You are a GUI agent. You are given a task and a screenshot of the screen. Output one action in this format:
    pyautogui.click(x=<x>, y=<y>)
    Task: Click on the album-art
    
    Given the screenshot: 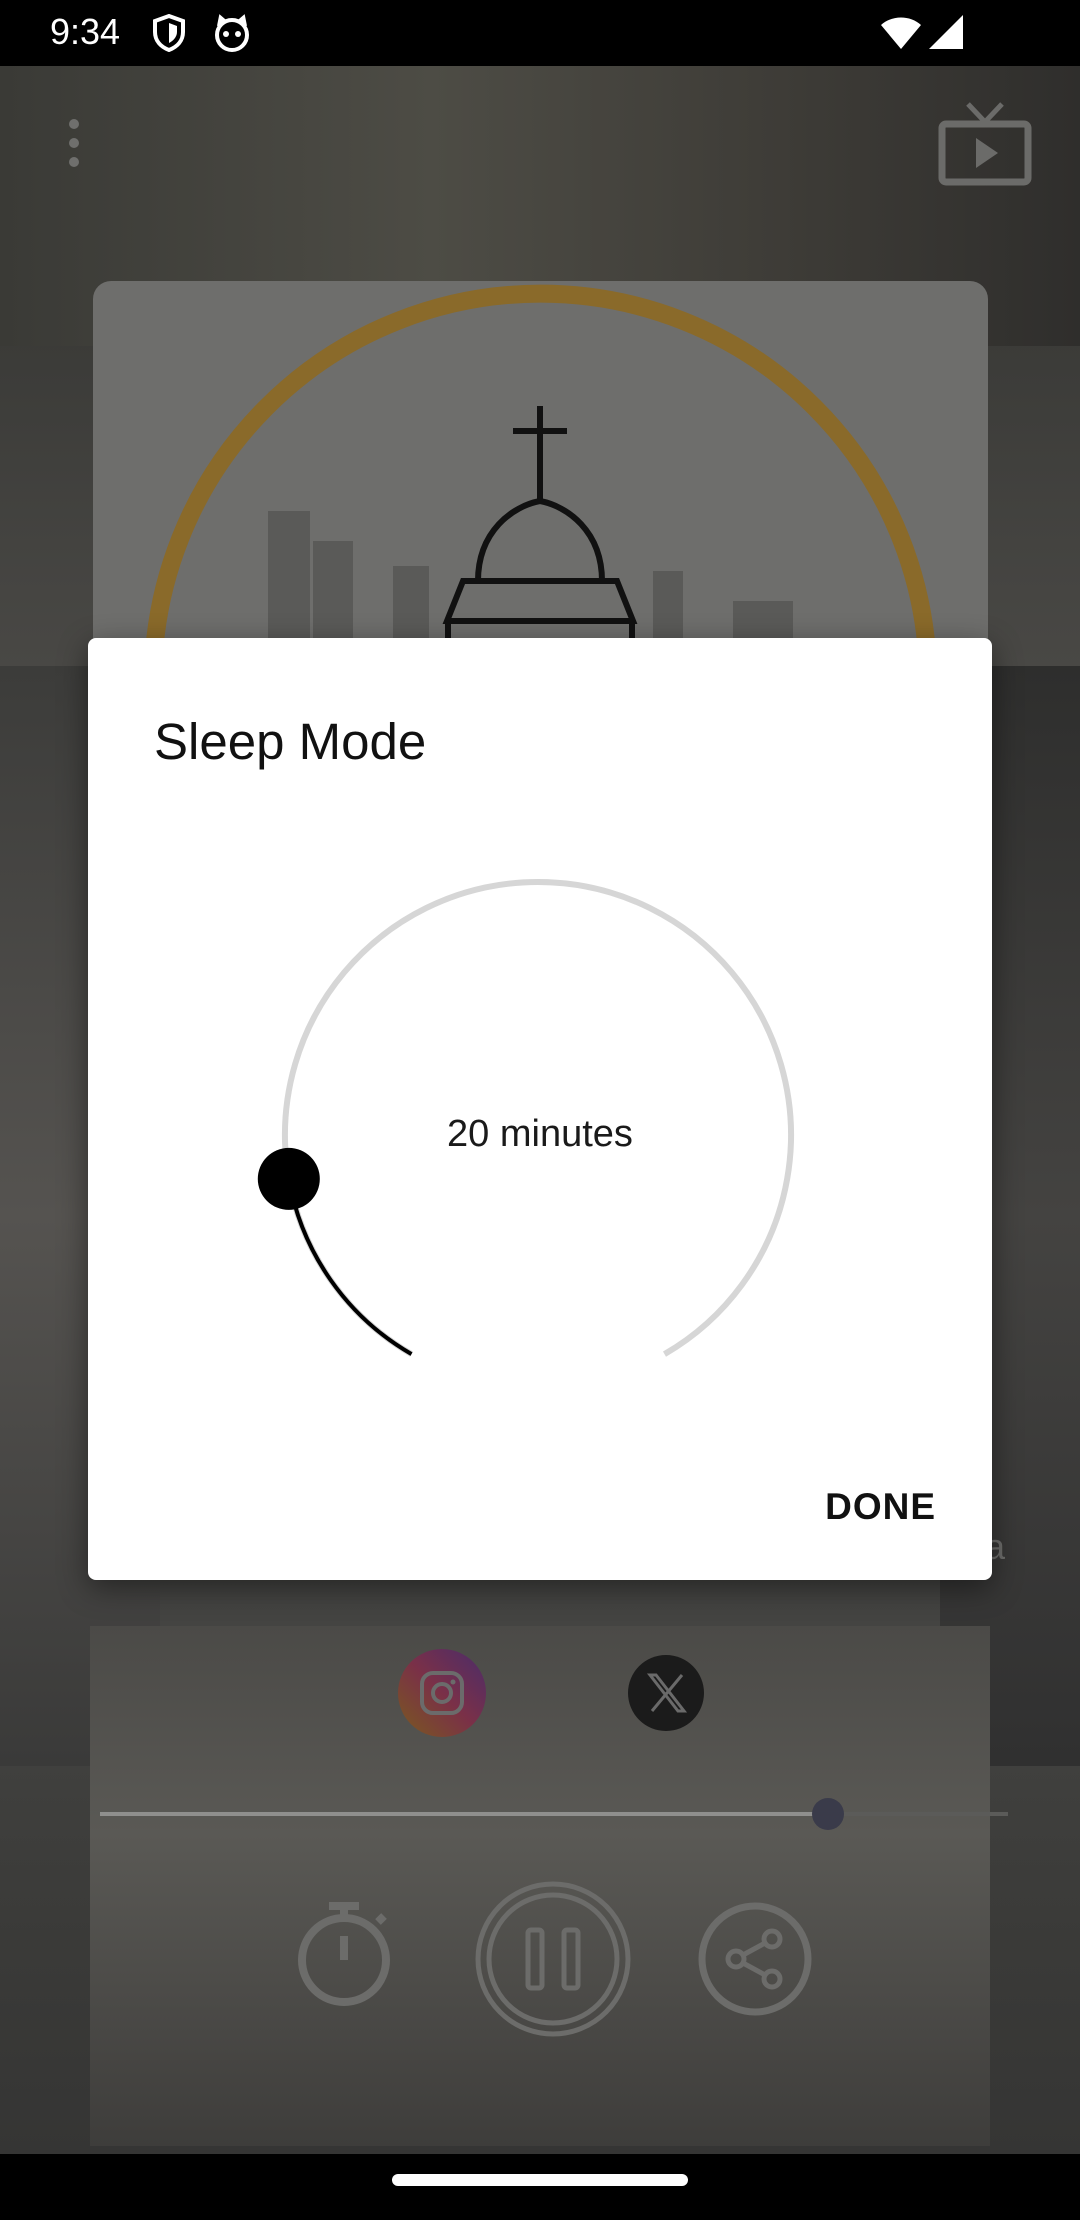 What is the action you would take?
    pyautogui.click(x=540, y=481)
    